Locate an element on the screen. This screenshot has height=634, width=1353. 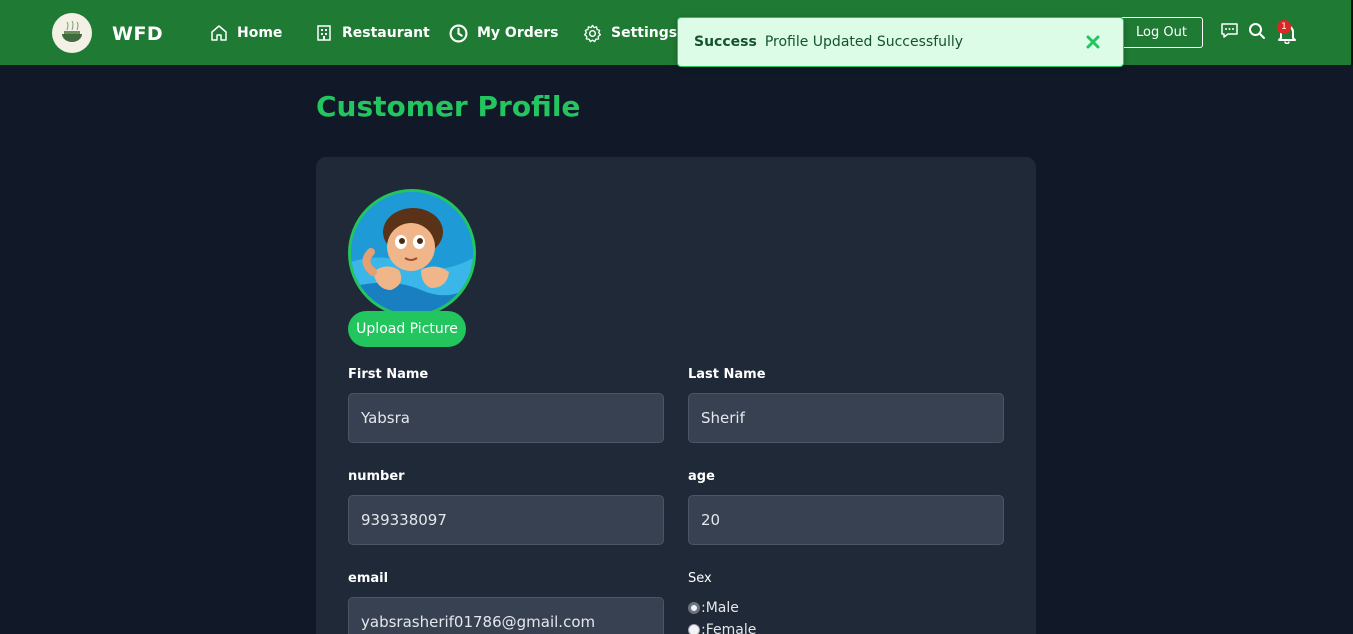
clock-icon is located at coordinates (458, 33).